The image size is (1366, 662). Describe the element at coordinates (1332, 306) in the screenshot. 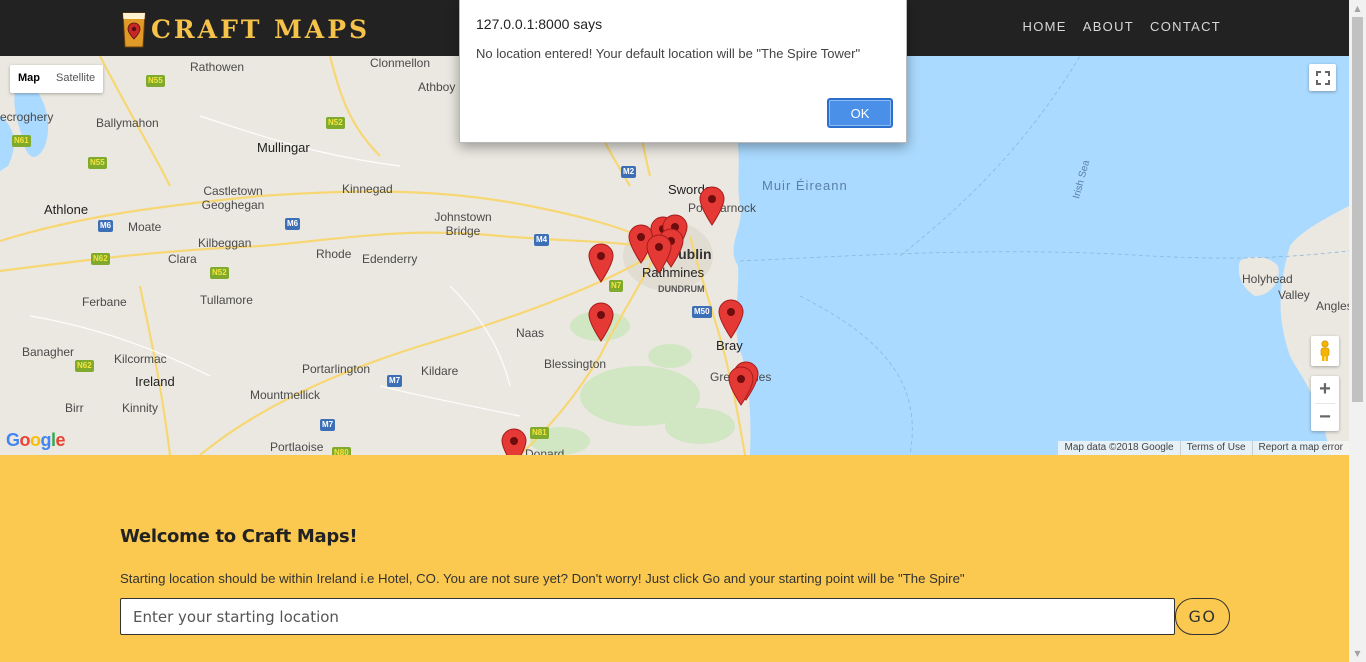

I see `place-label: Angles` at that location.